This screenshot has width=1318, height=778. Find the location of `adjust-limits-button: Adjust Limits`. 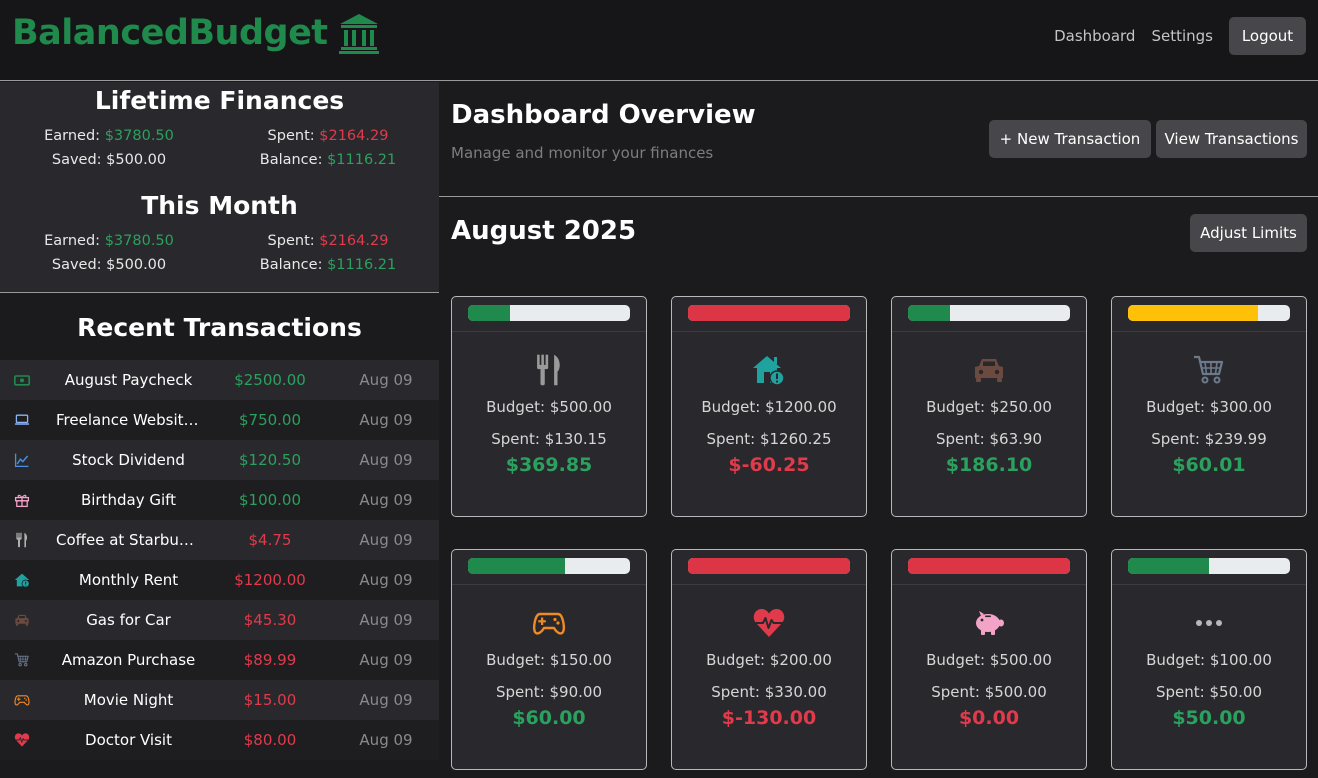

adjust-limits-button: Adjust Limits is located at coordinates (1248, 233).